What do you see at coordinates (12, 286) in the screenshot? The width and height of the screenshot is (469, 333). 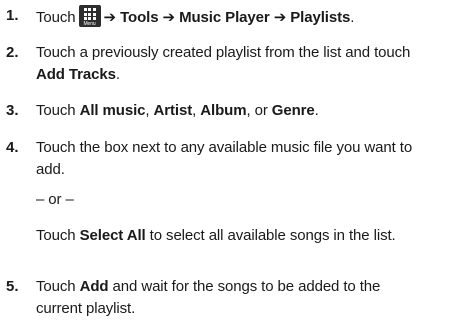 I see `step-number: 5.` at bounding box center [12, 286].